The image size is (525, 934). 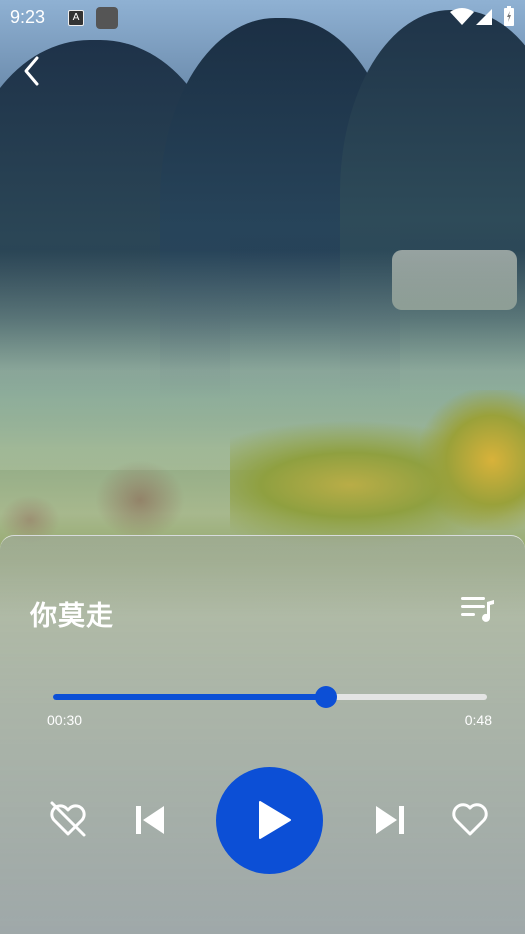 What do you see at coordinates (509, 16) in the screenshot?
I see `battery-icon` at bounding box center [509, 16].